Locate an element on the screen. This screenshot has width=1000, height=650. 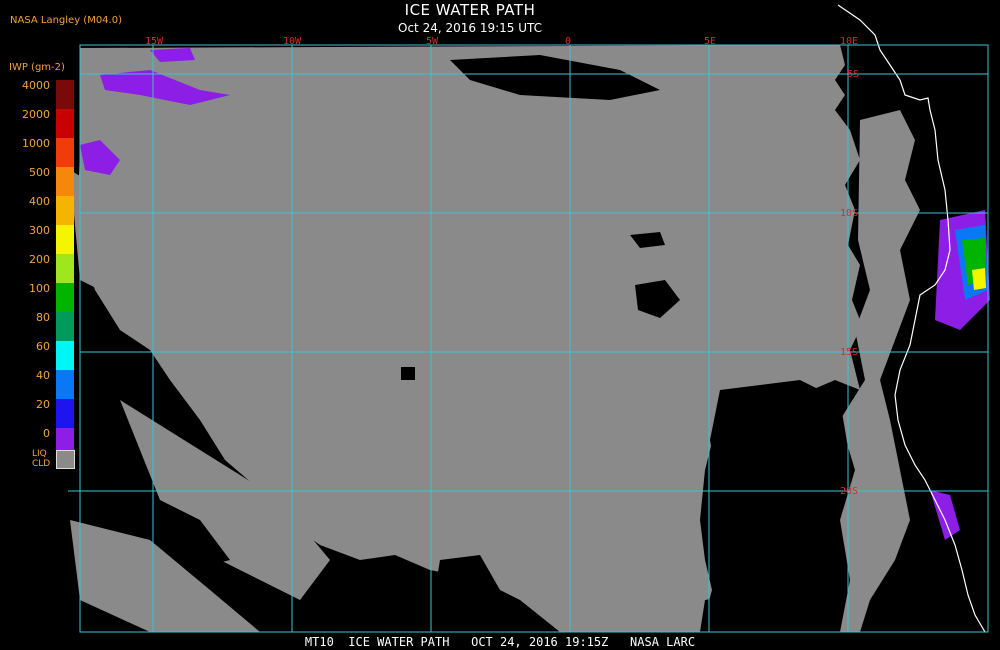
clear-gap-small is located at coordinates (408, 373).